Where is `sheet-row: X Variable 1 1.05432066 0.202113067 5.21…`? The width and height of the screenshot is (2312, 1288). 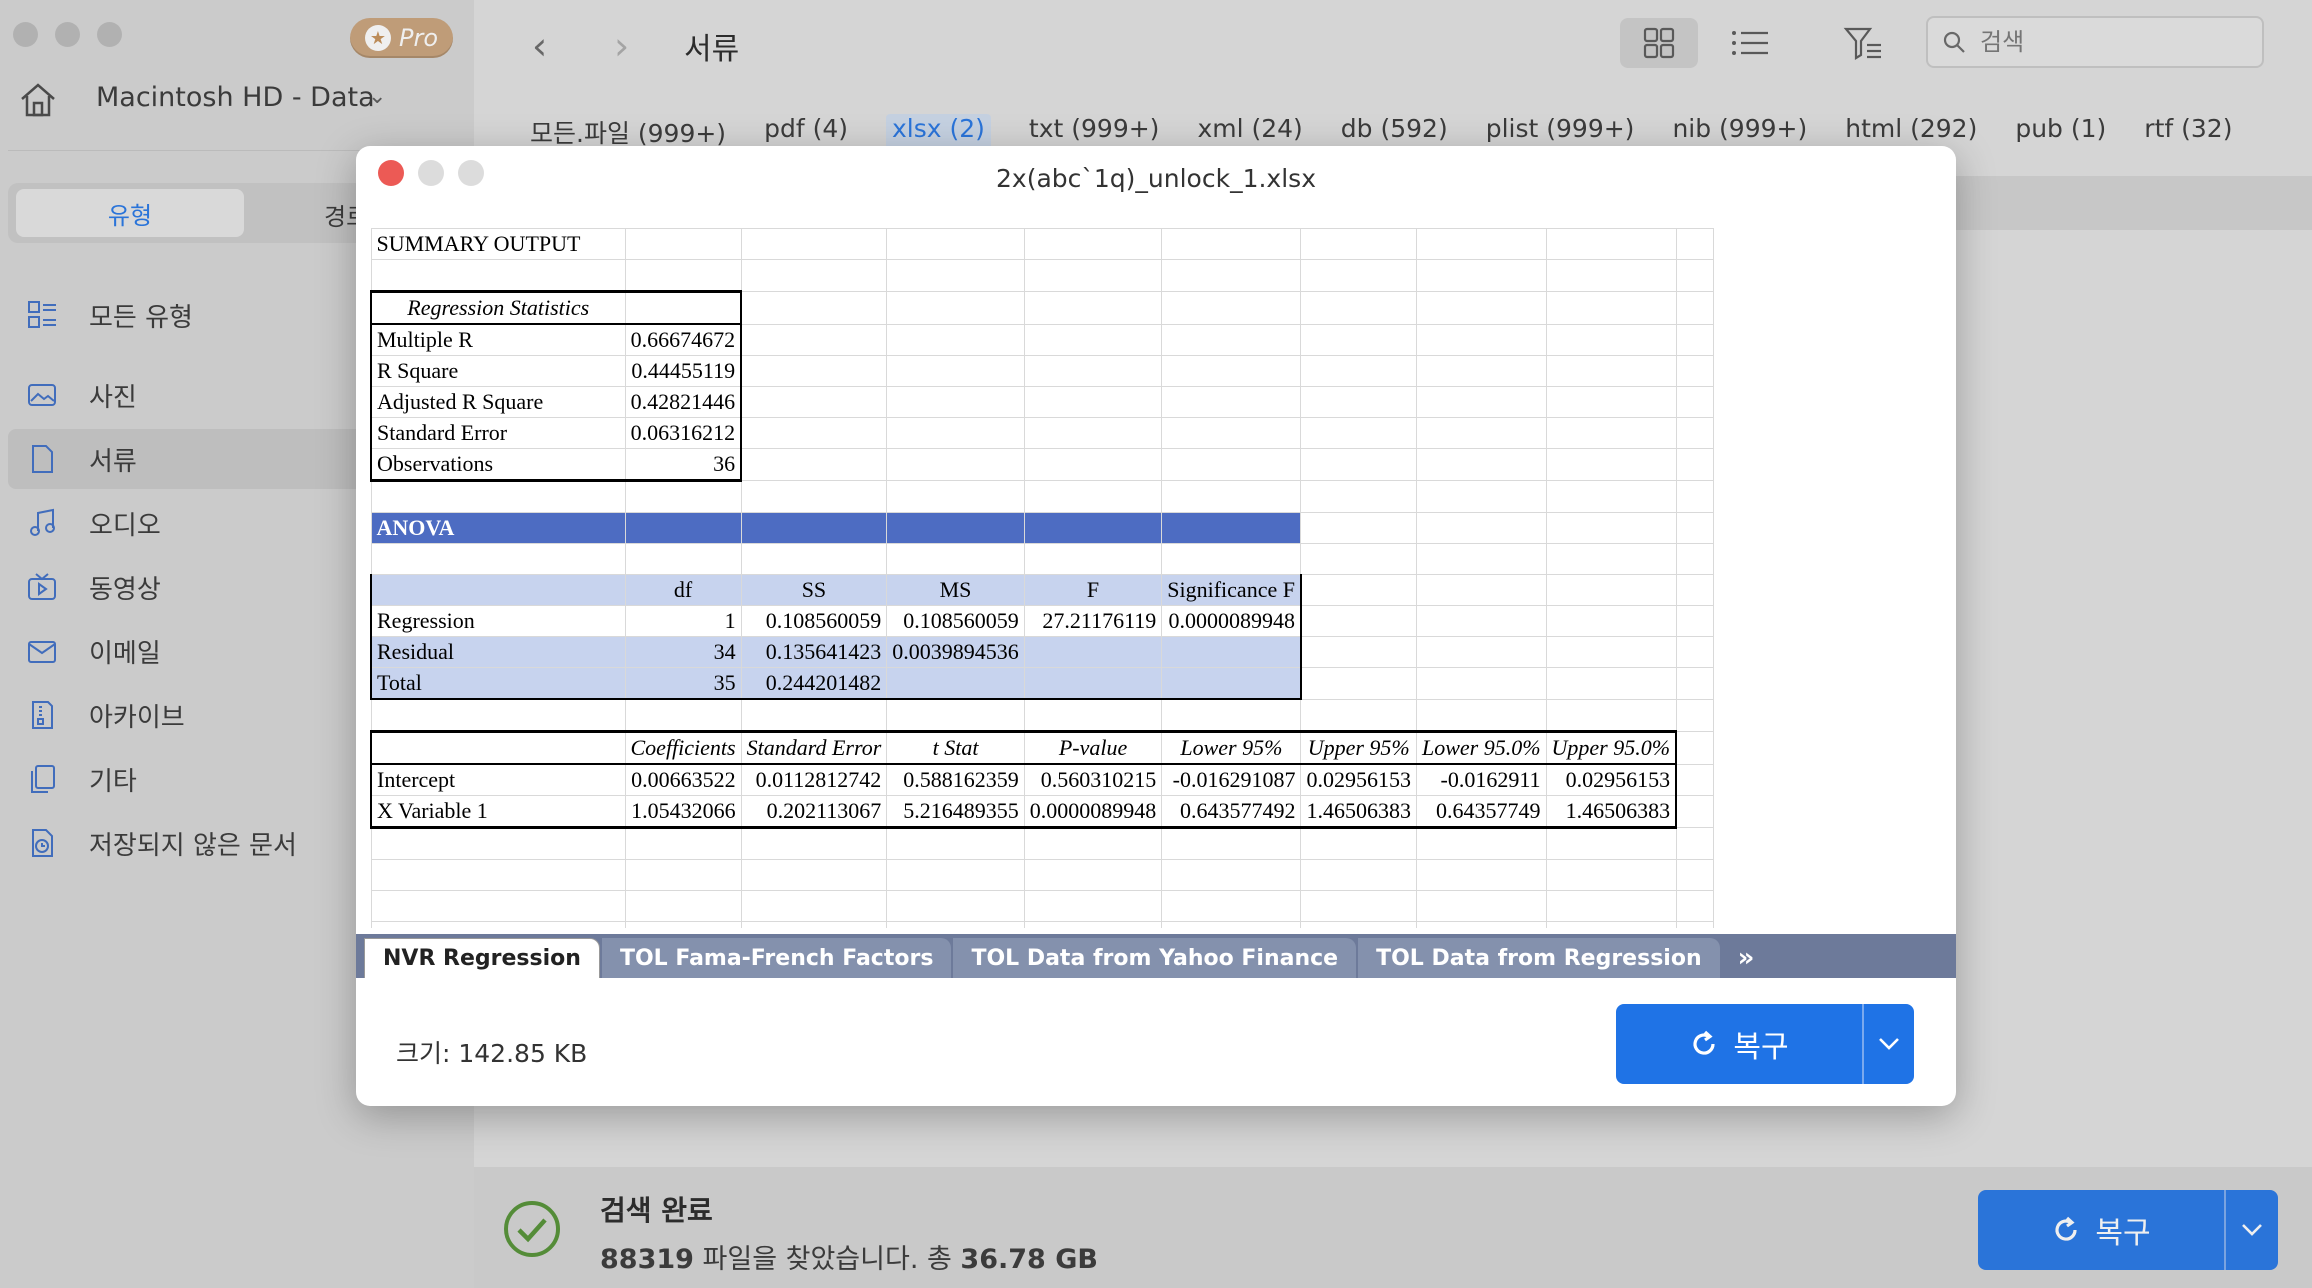
sheet-row: X Variable 1 1.05432066 0.202113067 5.21… is located at coordinates (1042, 812).